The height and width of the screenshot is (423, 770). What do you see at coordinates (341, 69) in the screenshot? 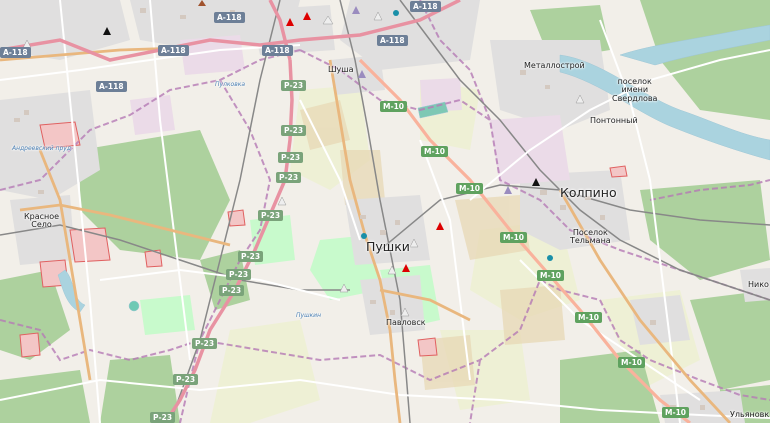
I see `place-label-shushary: Шуша` at bounding box center [341, 69].